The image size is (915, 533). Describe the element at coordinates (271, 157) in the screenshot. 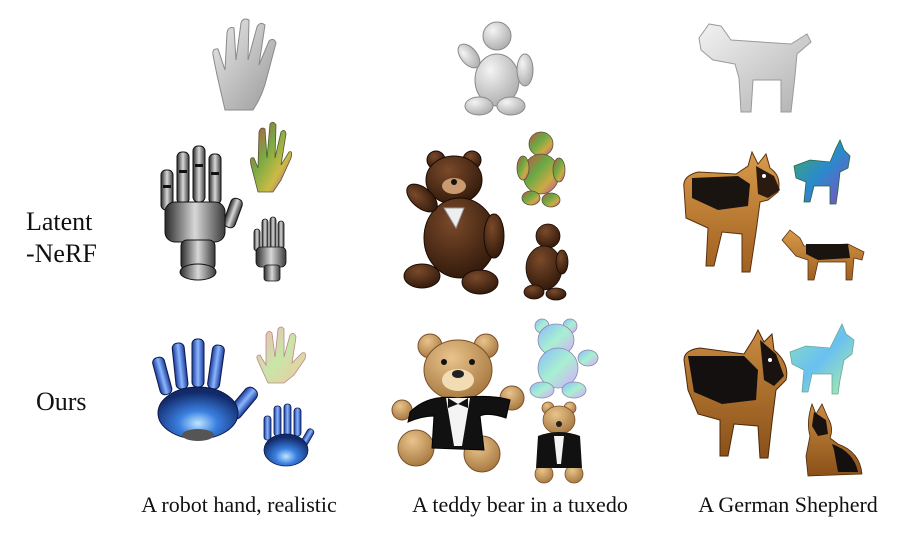

I see `latent-nerf-robot-hand-normal` at that location.